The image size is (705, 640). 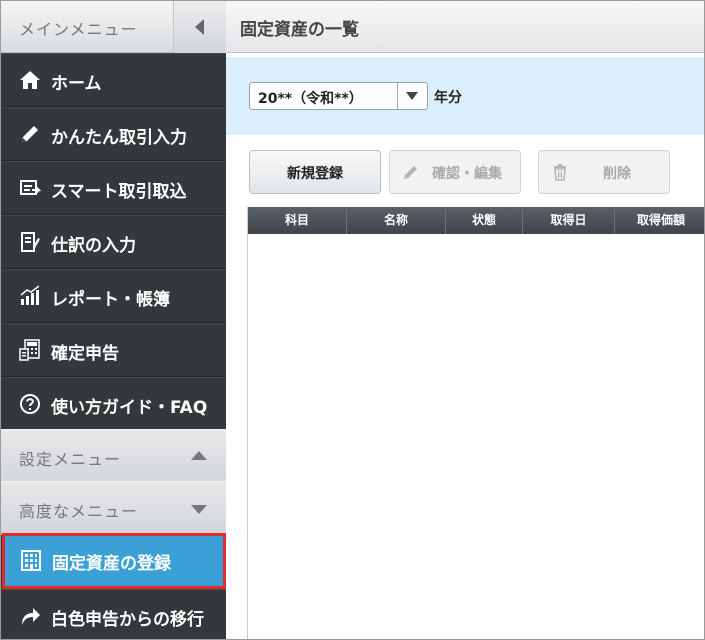 What do you see at coordinates (30, 295) in the screenshot?
I see `chart-icon` at bounding box center [30, 295].